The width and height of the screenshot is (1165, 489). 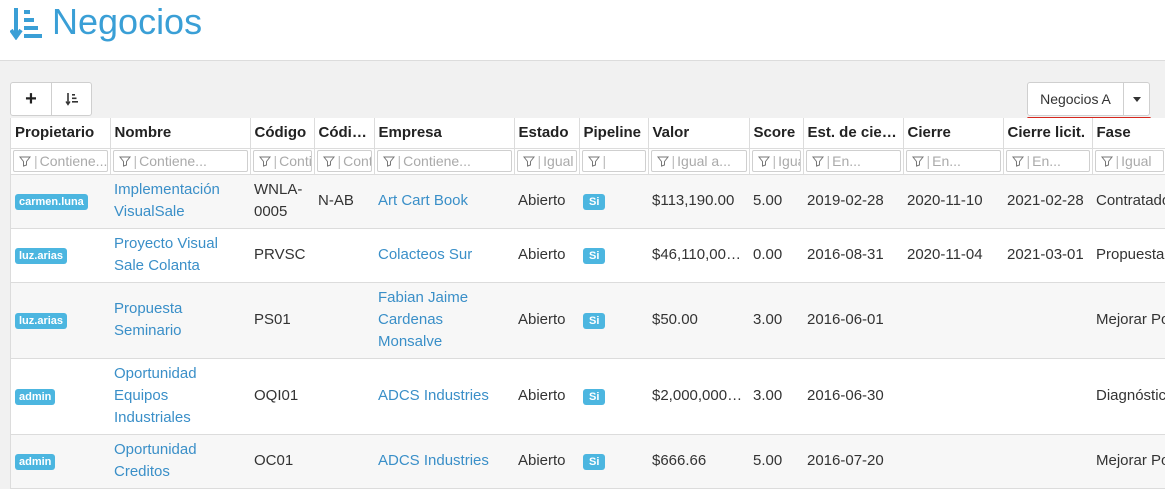 What do you see at coordinates (344, 201) in the screenshot?
I see `deal-code2: N-AB` at bounding box center [344, 201].